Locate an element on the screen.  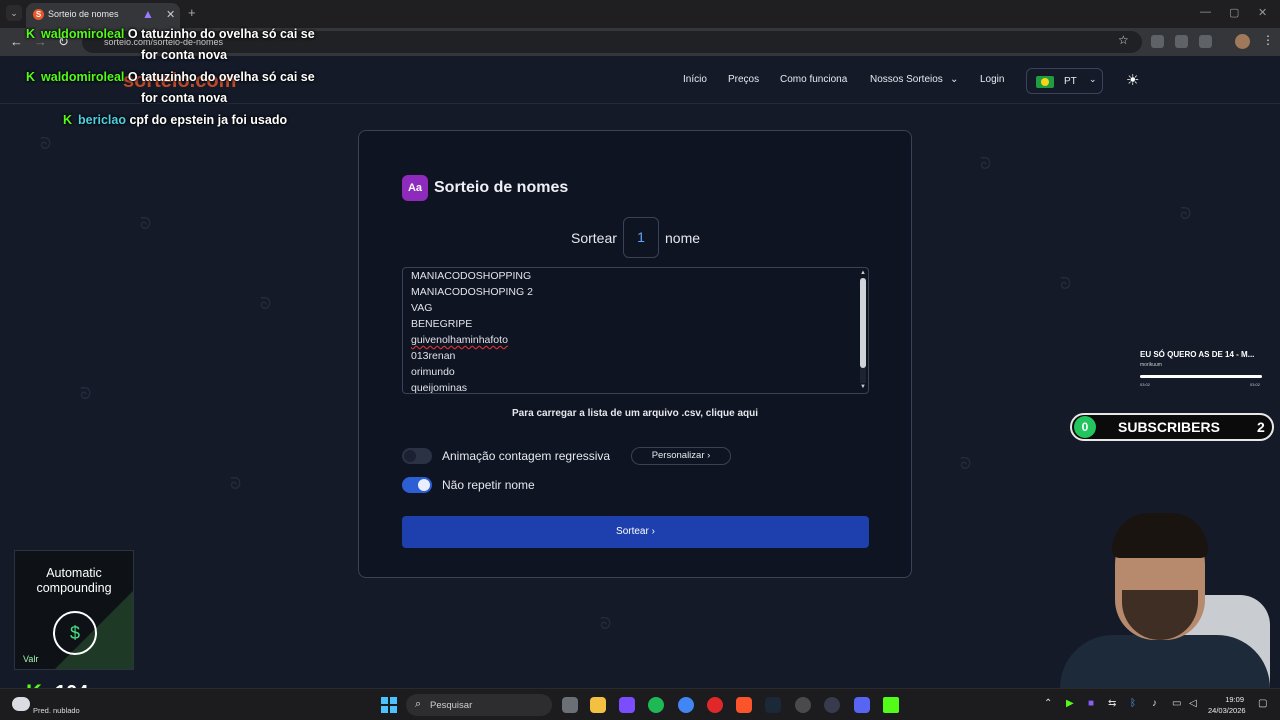
textarea-scrollbar: ▲ ▼ is located at coordinates (863, 330).